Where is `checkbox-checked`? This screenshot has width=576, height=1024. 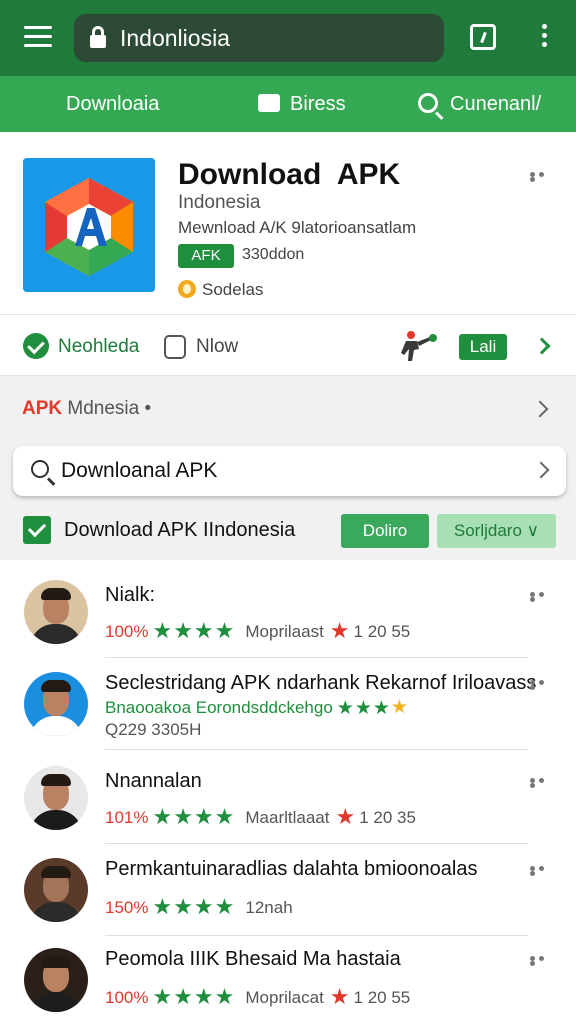 checkbox-checked is located at coordinates (37, 530).